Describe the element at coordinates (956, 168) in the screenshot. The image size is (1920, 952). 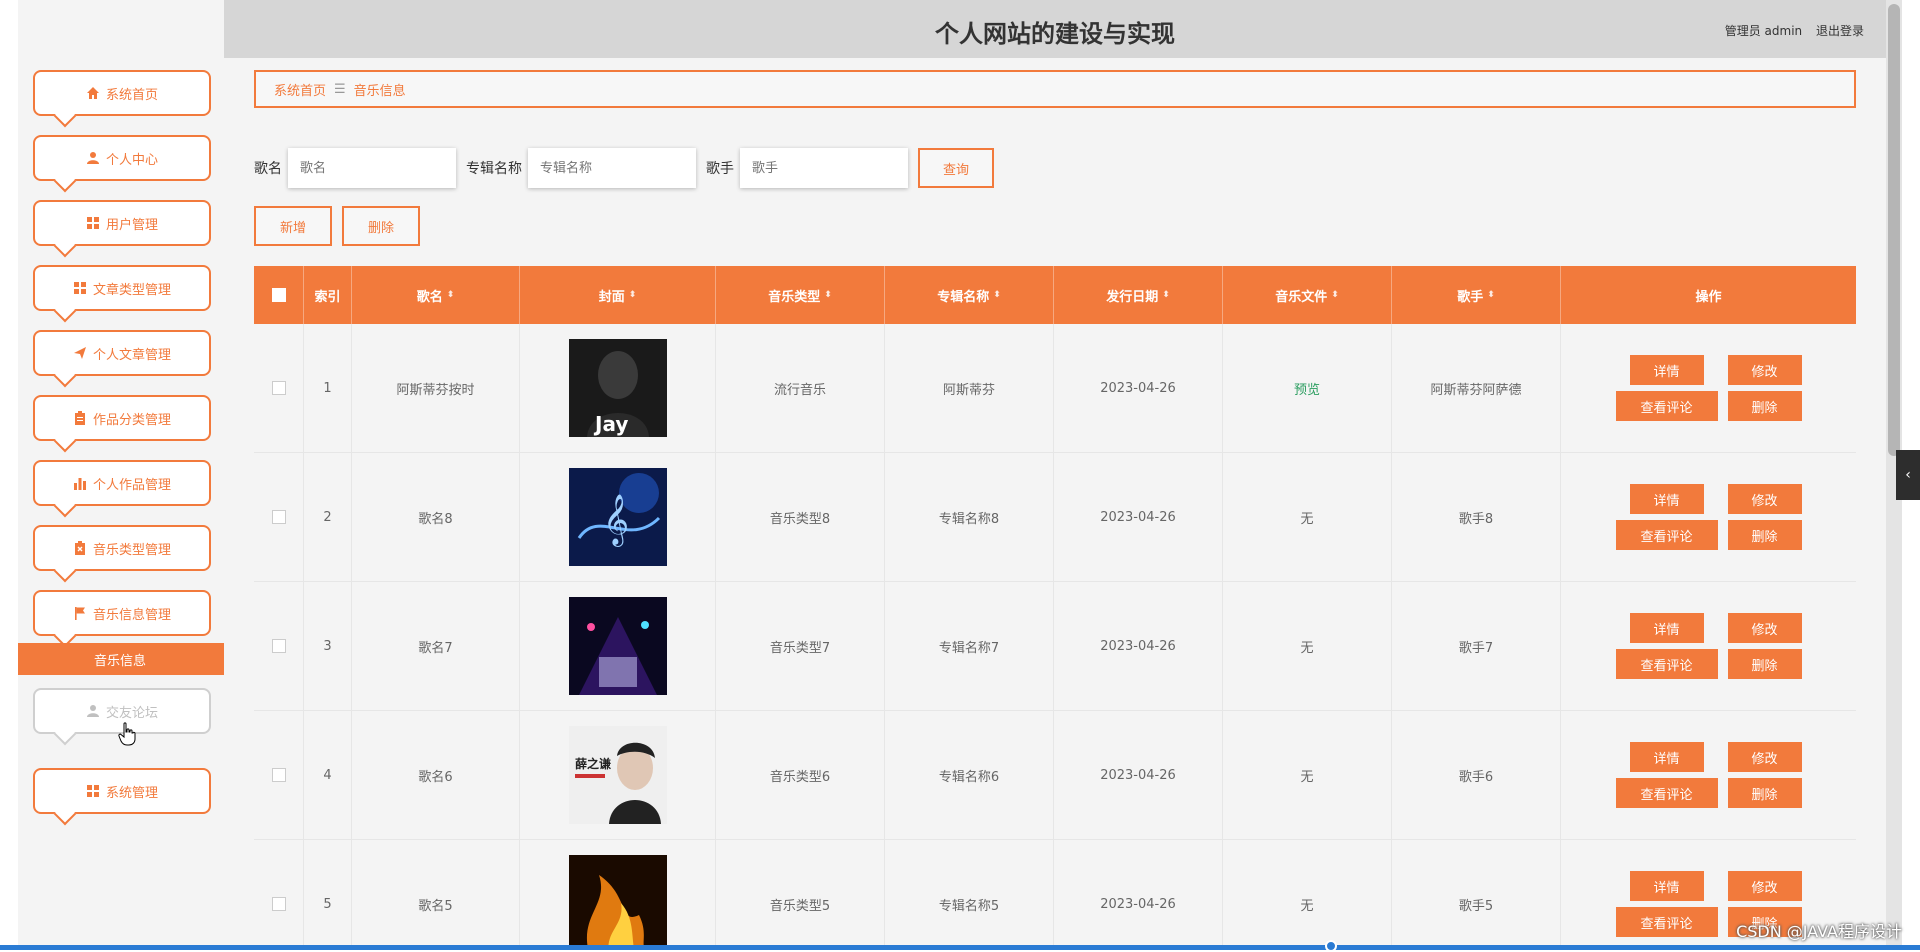
I see `query-button: 查询` at that location.